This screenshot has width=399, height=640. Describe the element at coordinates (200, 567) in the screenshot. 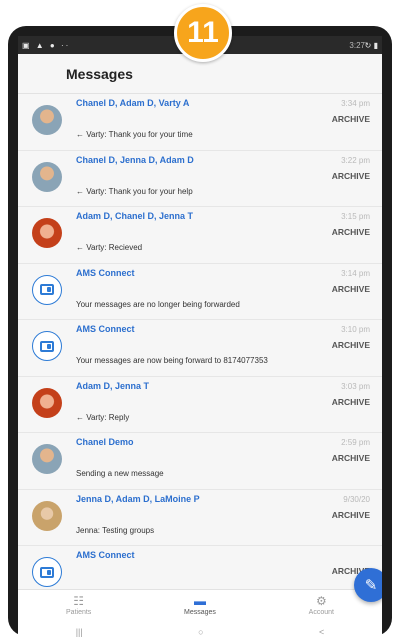

I see `conversation-row: AMS Connect ARCHIVE` at that location.